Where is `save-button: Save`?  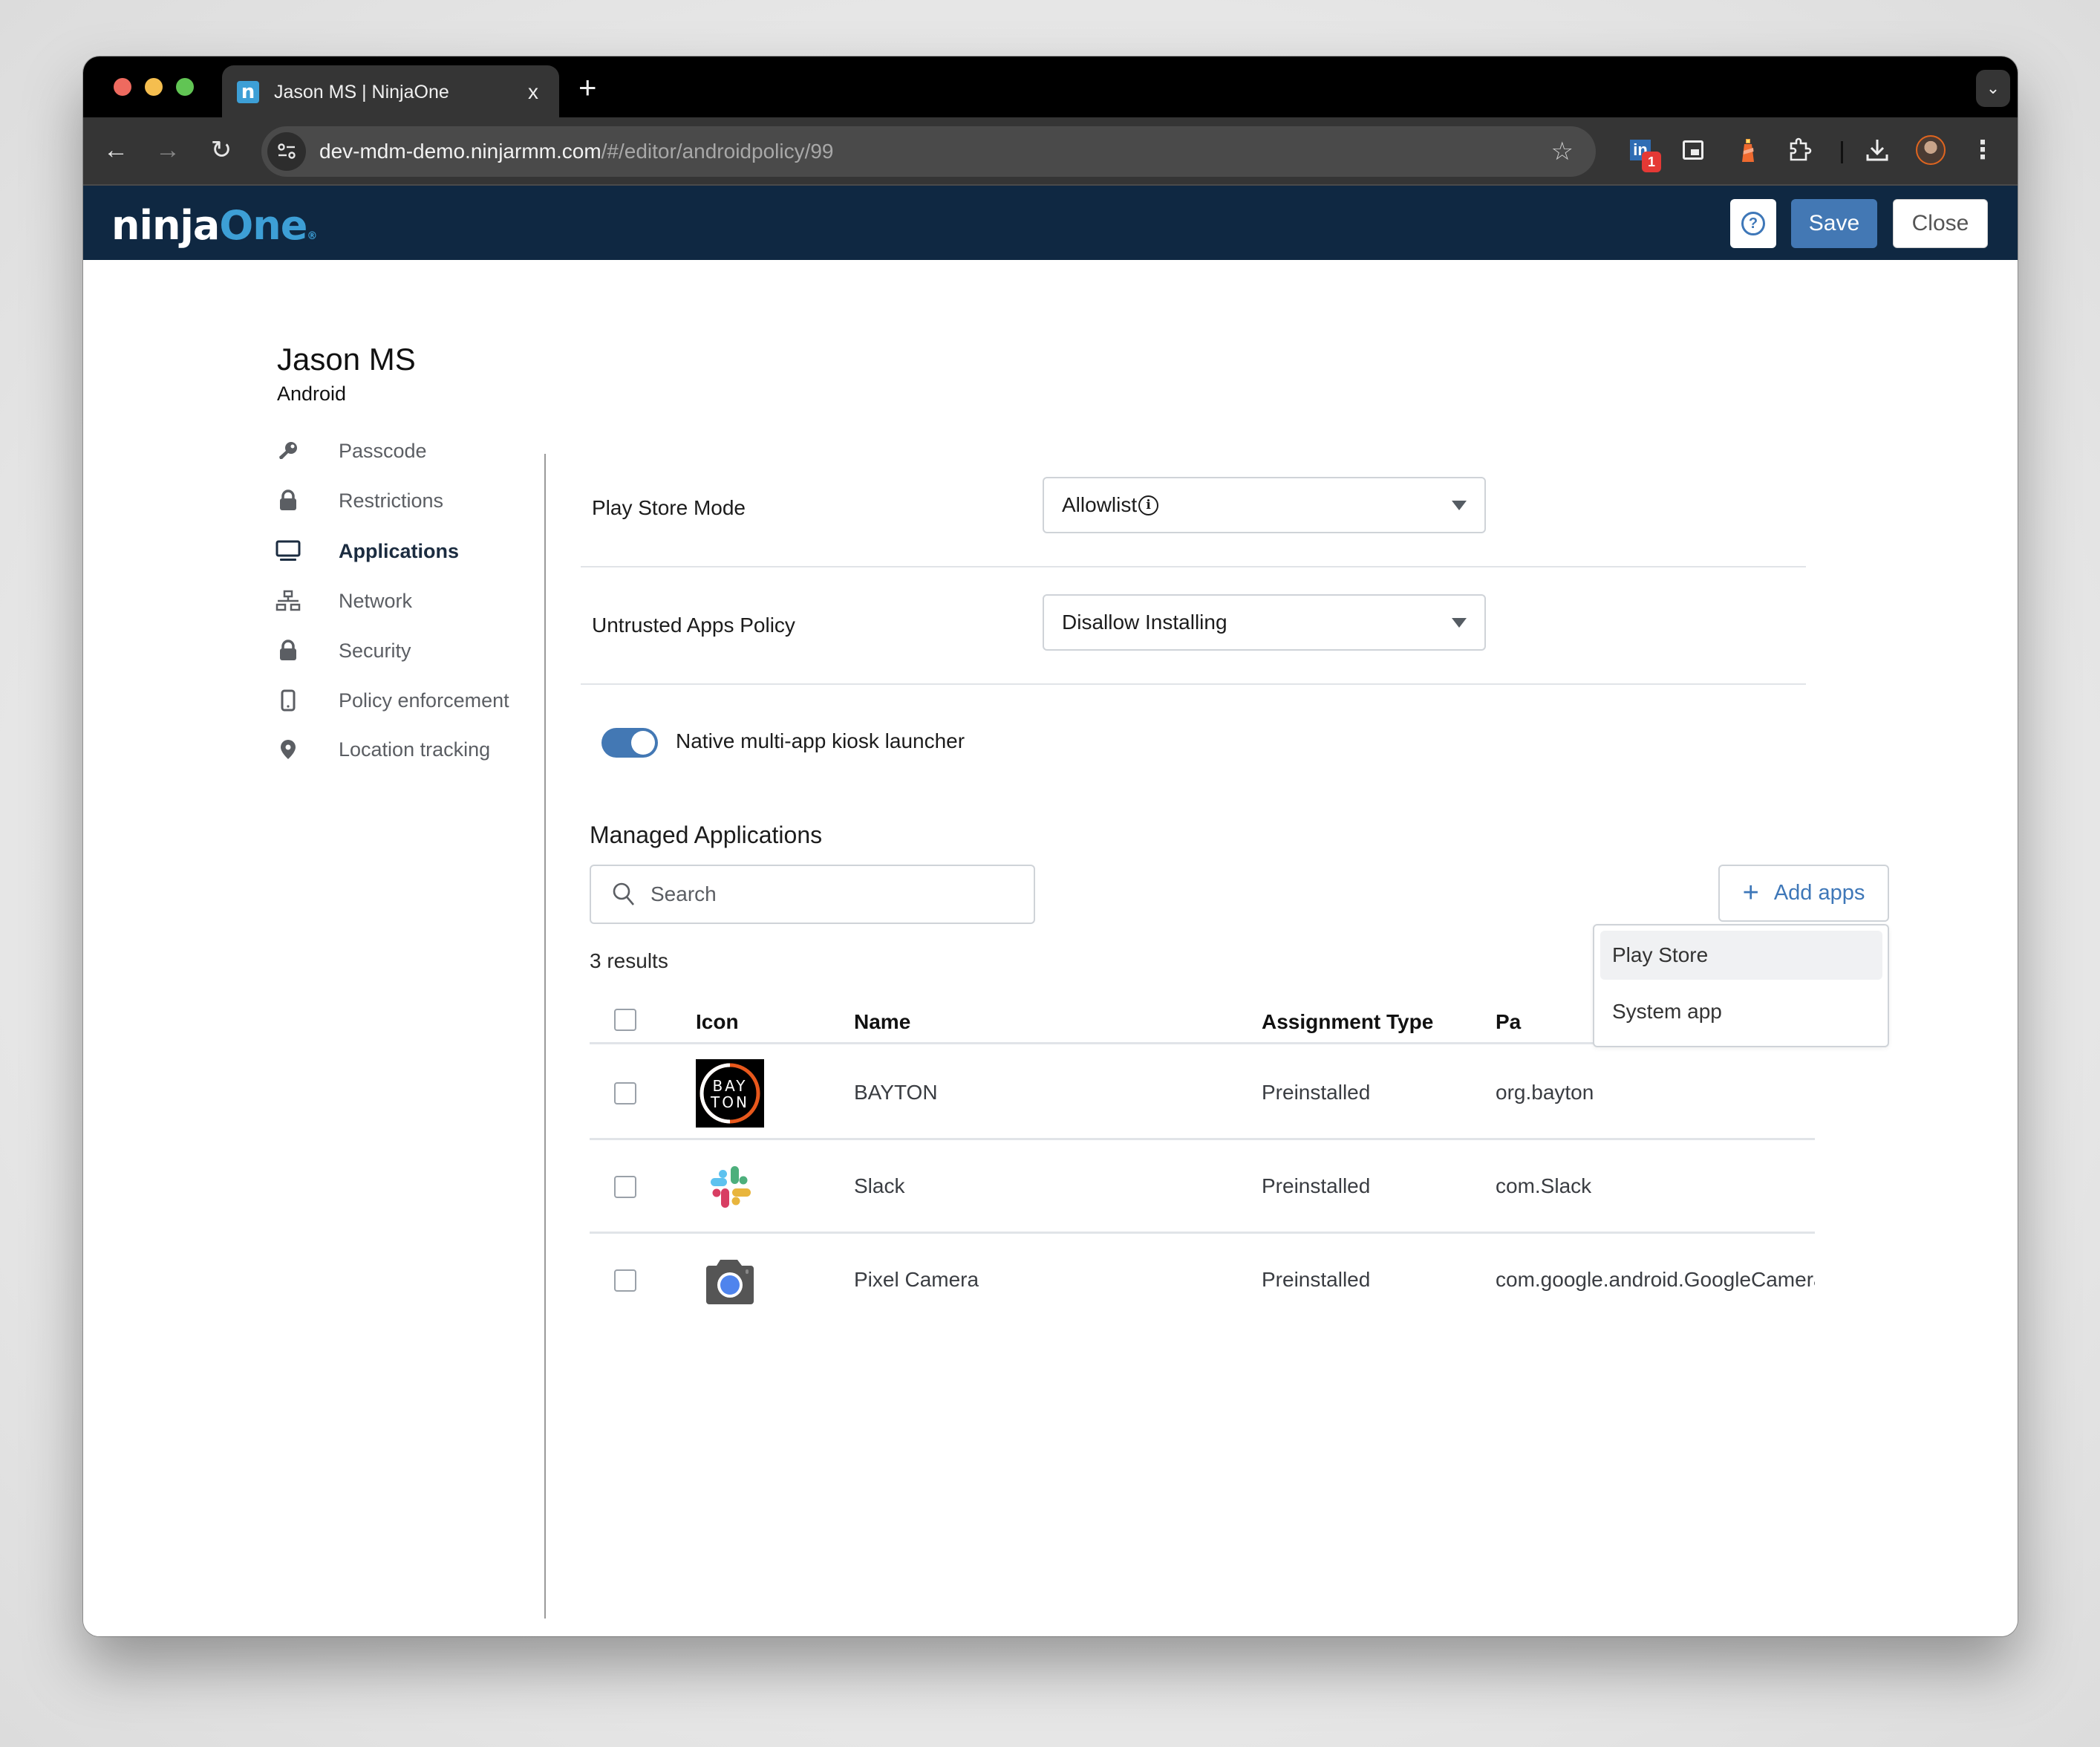
save-button: Save is located at coordinates (1834, 223).